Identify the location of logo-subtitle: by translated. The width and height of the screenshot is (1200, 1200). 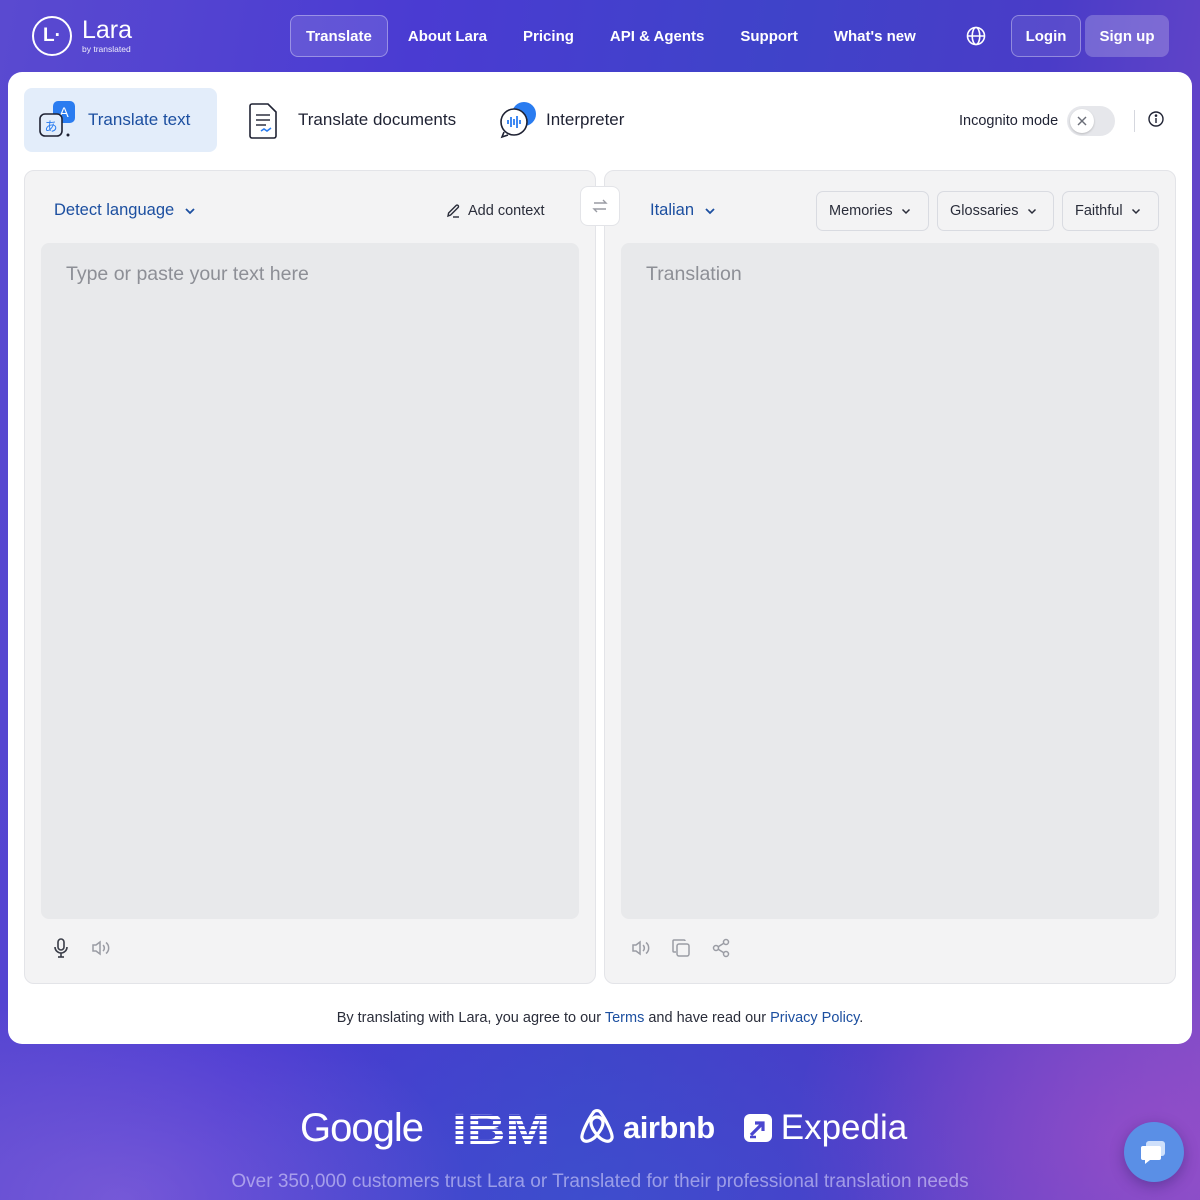
(106, 49).